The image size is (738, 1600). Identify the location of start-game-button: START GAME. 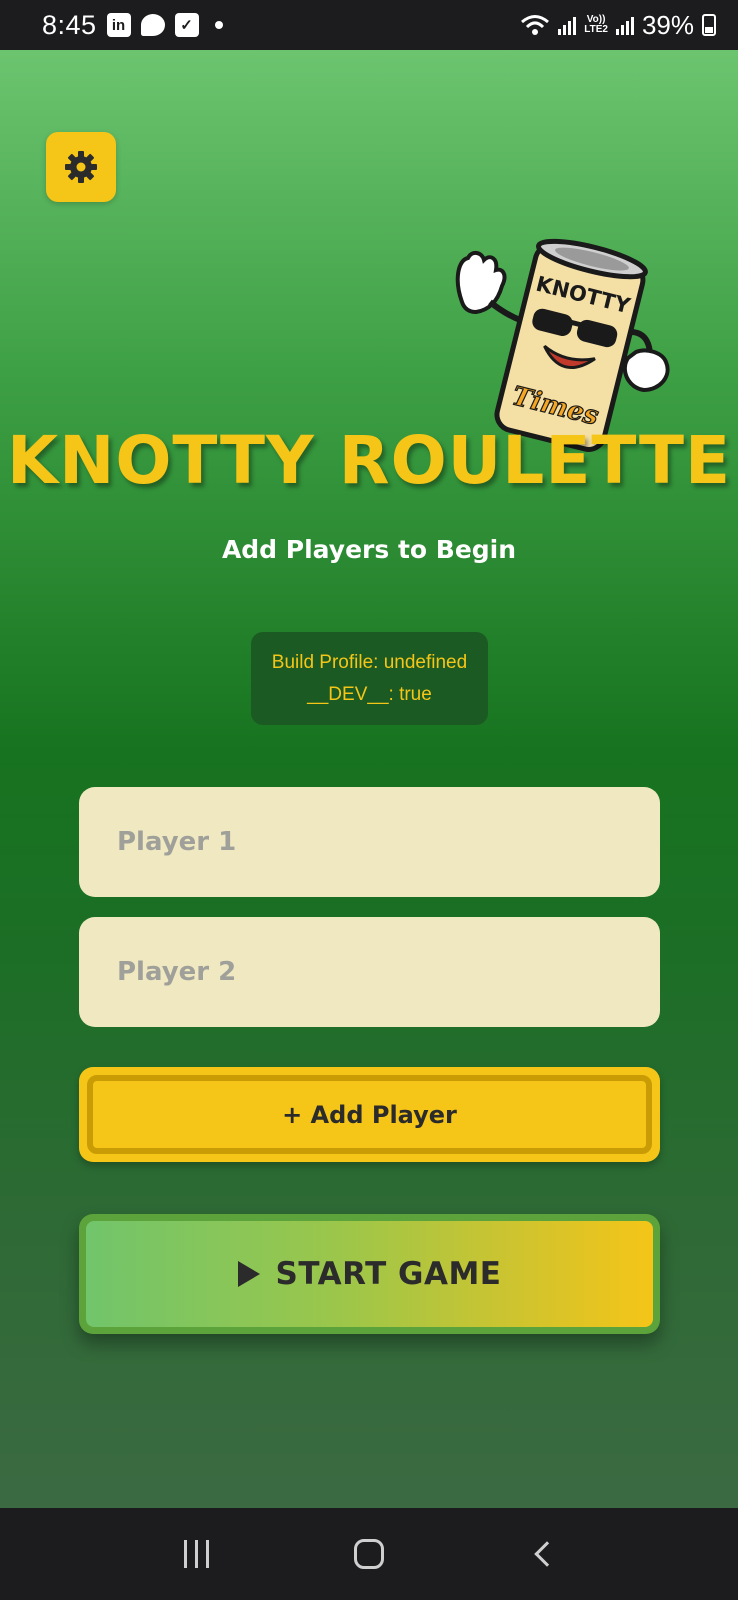
(369, 1274).